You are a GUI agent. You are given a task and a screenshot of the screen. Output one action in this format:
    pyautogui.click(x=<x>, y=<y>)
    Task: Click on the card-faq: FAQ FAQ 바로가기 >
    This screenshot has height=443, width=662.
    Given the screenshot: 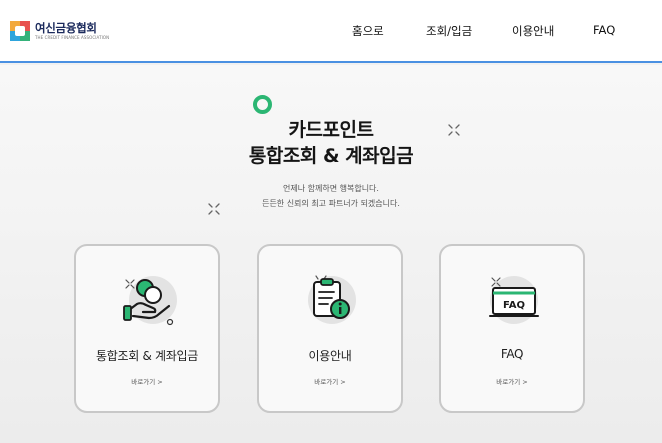 What is the action you would take?
    pyautogui.click(x=512, y=328)
    